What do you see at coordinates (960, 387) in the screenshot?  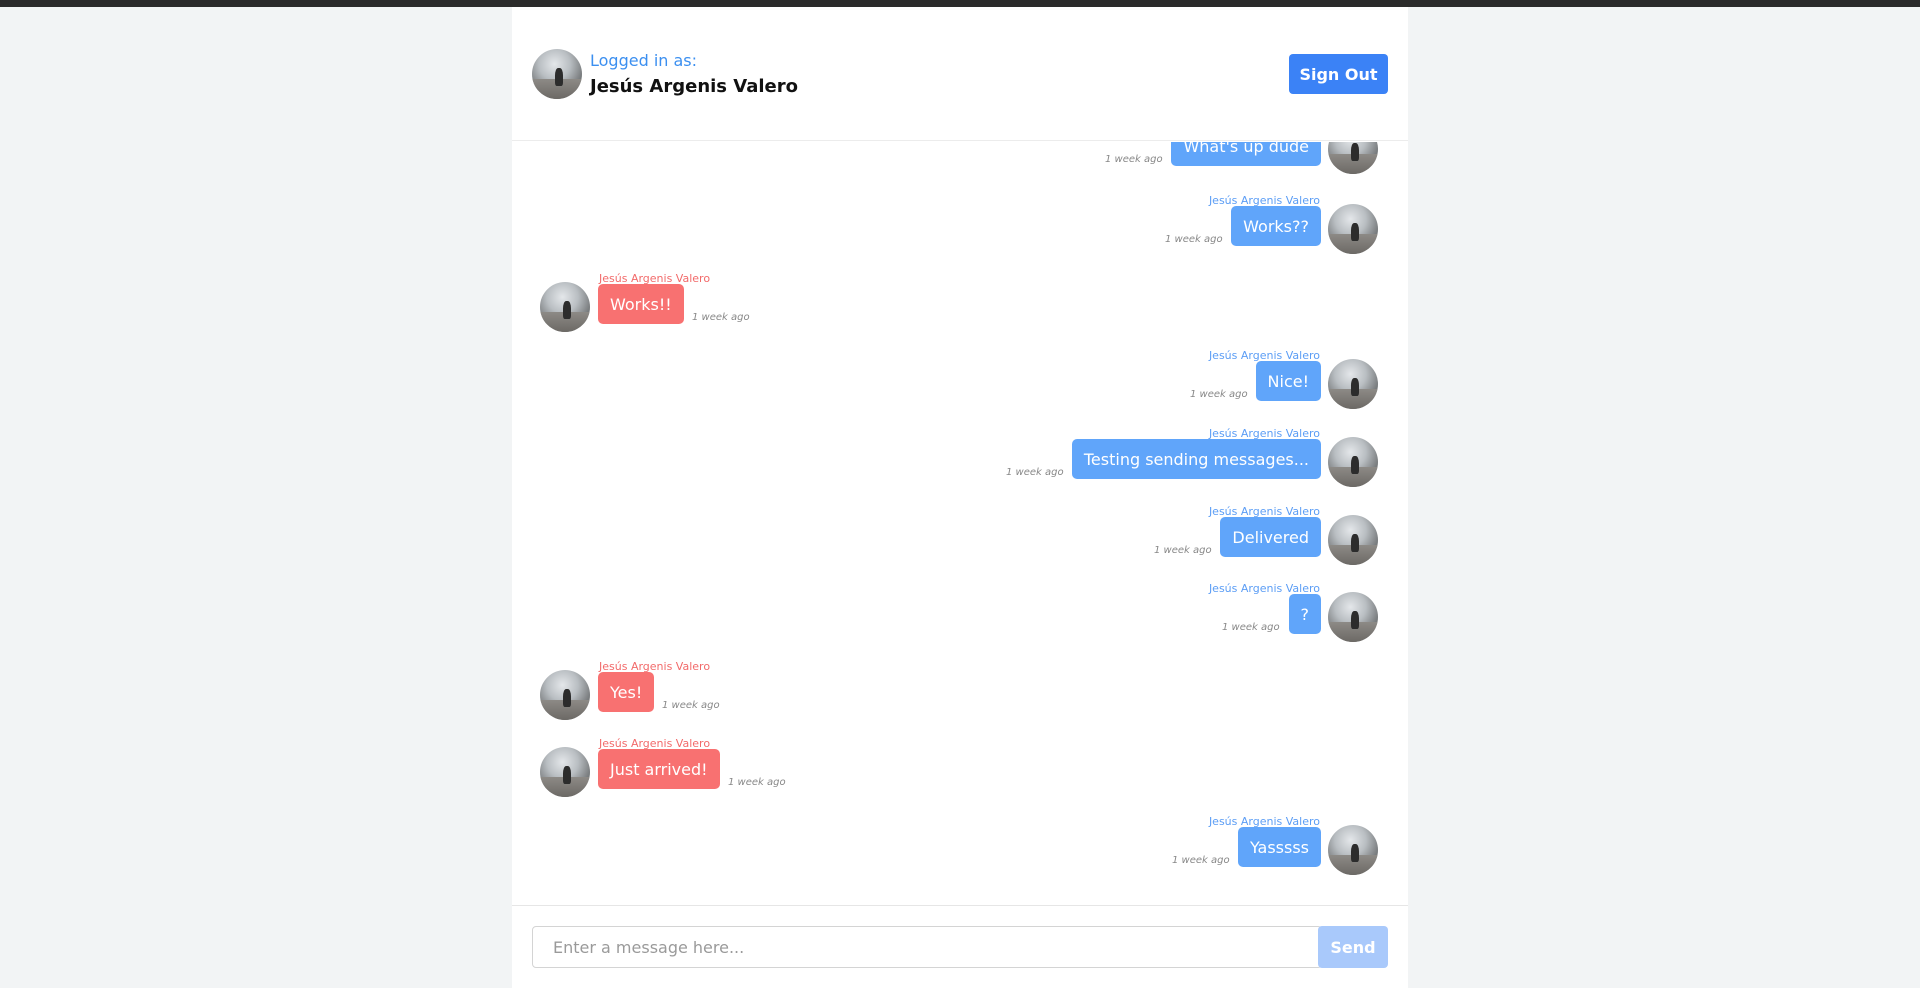 I see `message-item: Jesús Argenis Valero Nice! 1 week ago` at bounding box center [960, 387].